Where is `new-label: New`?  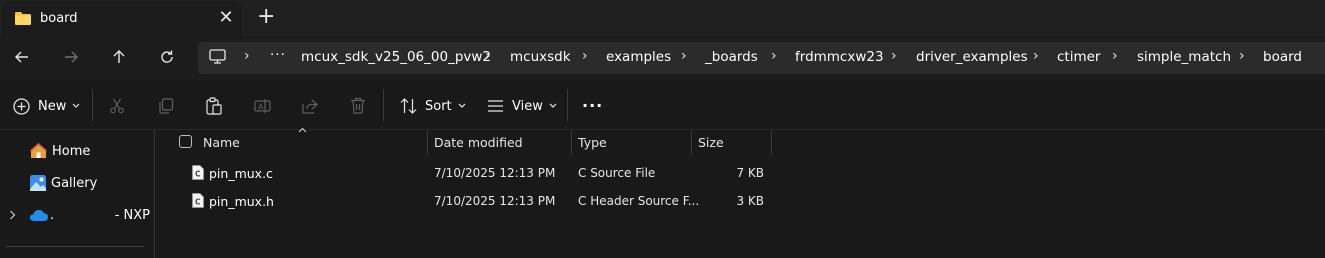 new-label: New is located at coordinates (52, 106).